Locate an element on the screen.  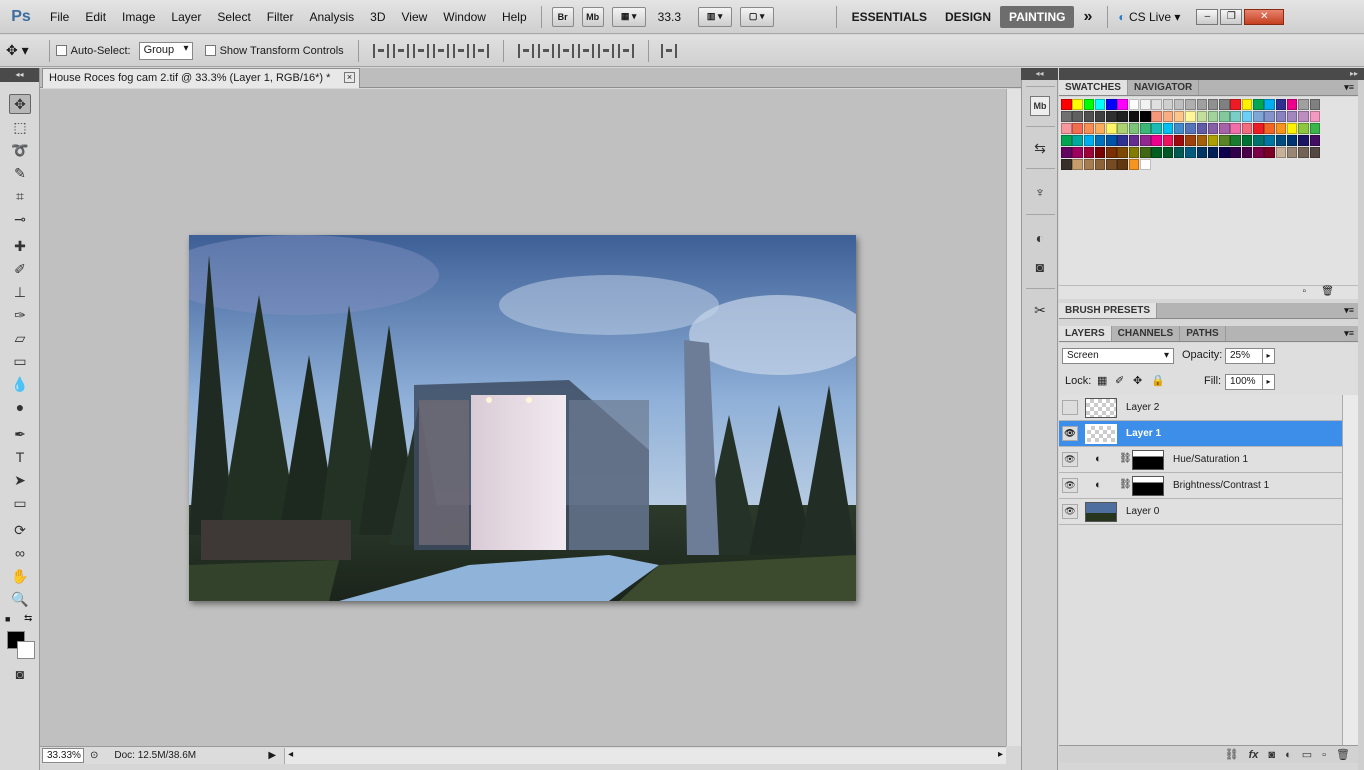
type-tool-icon: T is located at coordinates (20, 457).